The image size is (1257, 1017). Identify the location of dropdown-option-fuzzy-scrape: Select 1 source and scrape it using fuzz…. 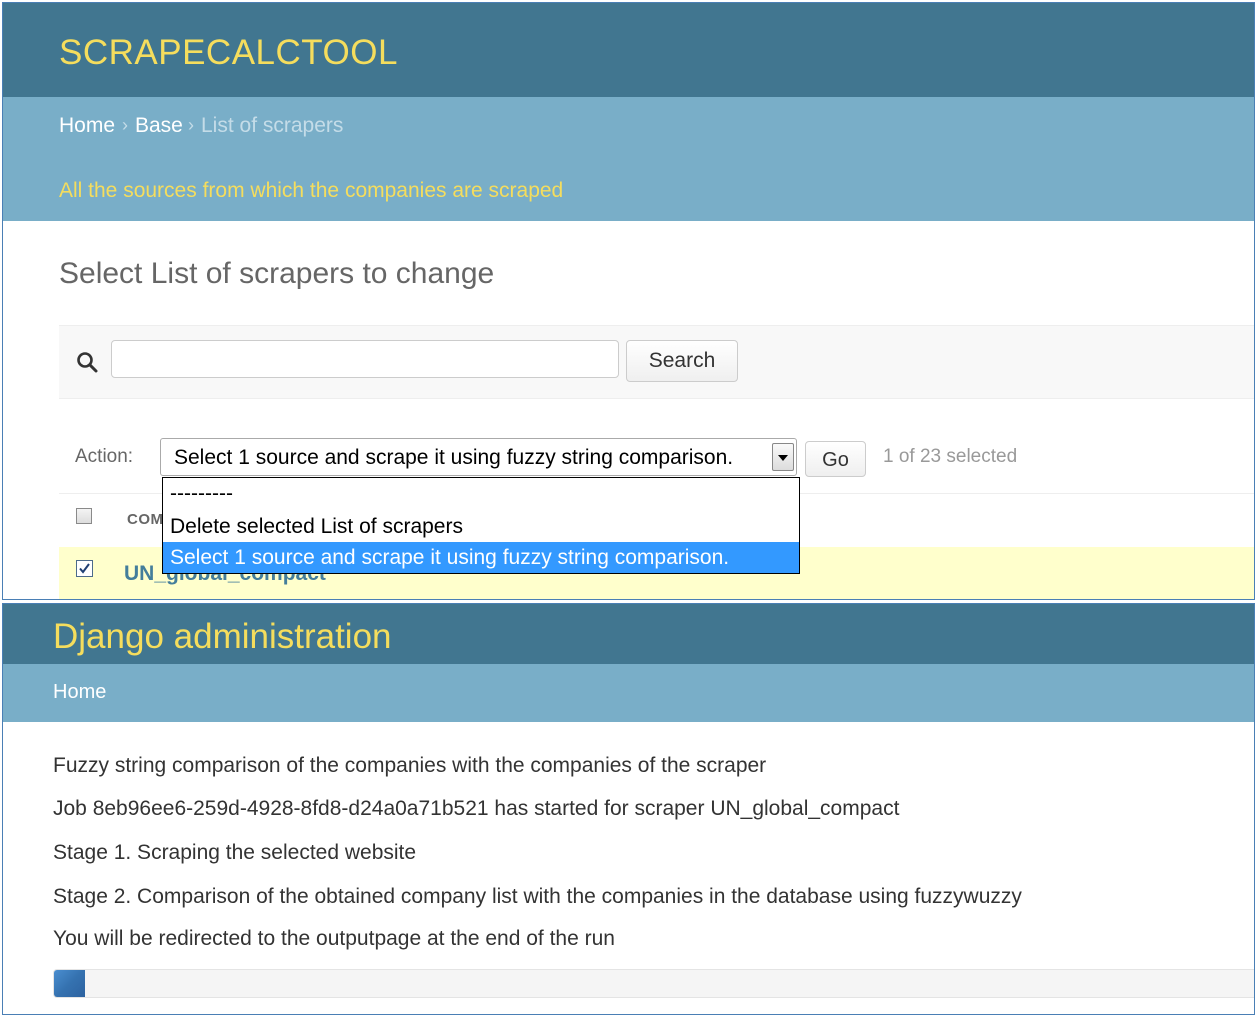
(481, 557).